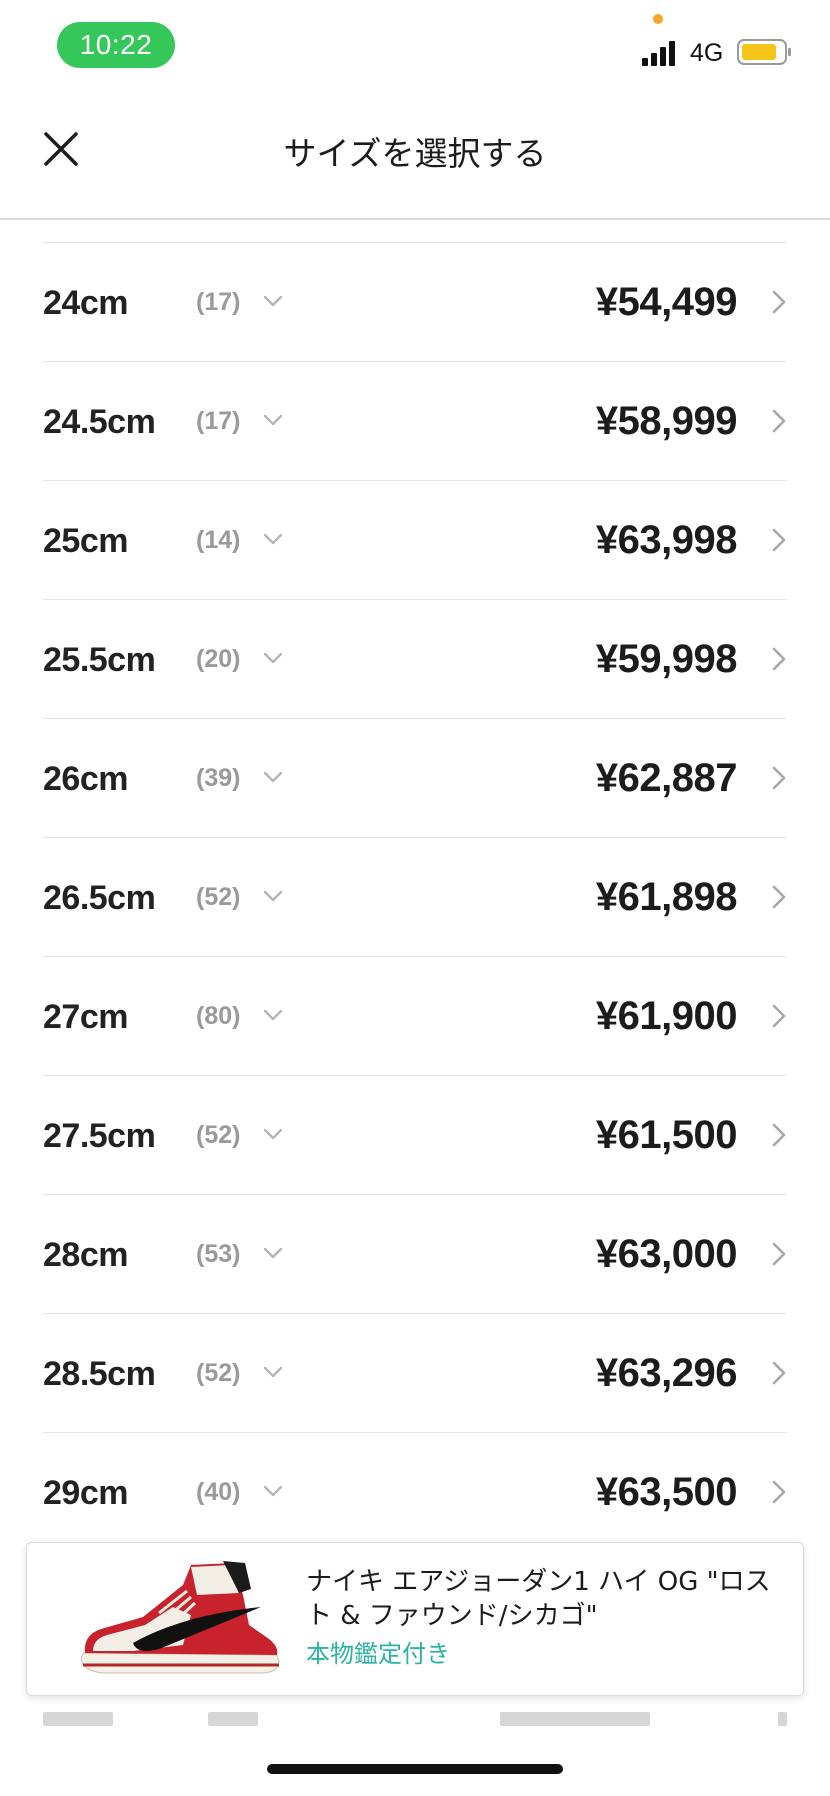  What do you see at coordinates (658, 53) in the screenshot?
I see `signal-icon` at bounding box center [658, 53].